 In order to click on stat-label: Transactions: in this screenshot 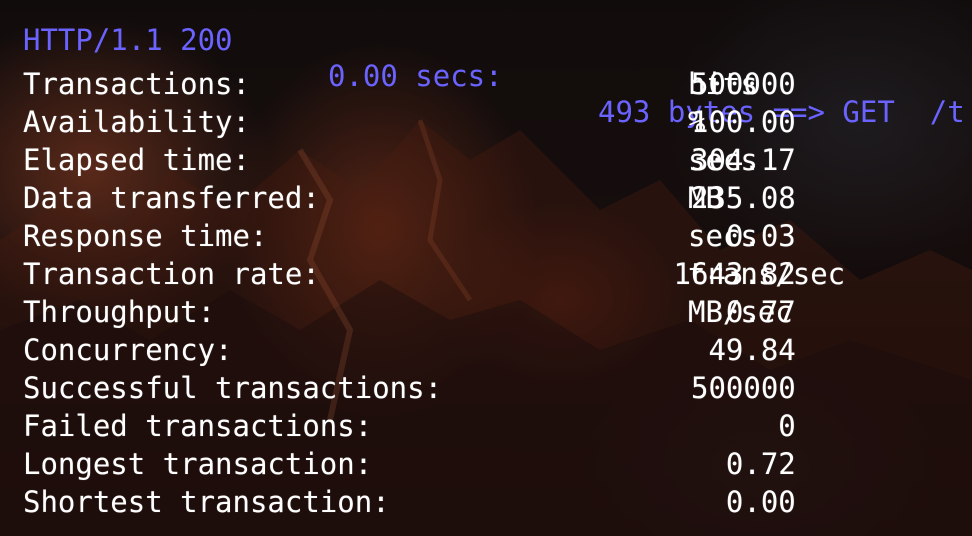, I will do `click(136, 84)`.